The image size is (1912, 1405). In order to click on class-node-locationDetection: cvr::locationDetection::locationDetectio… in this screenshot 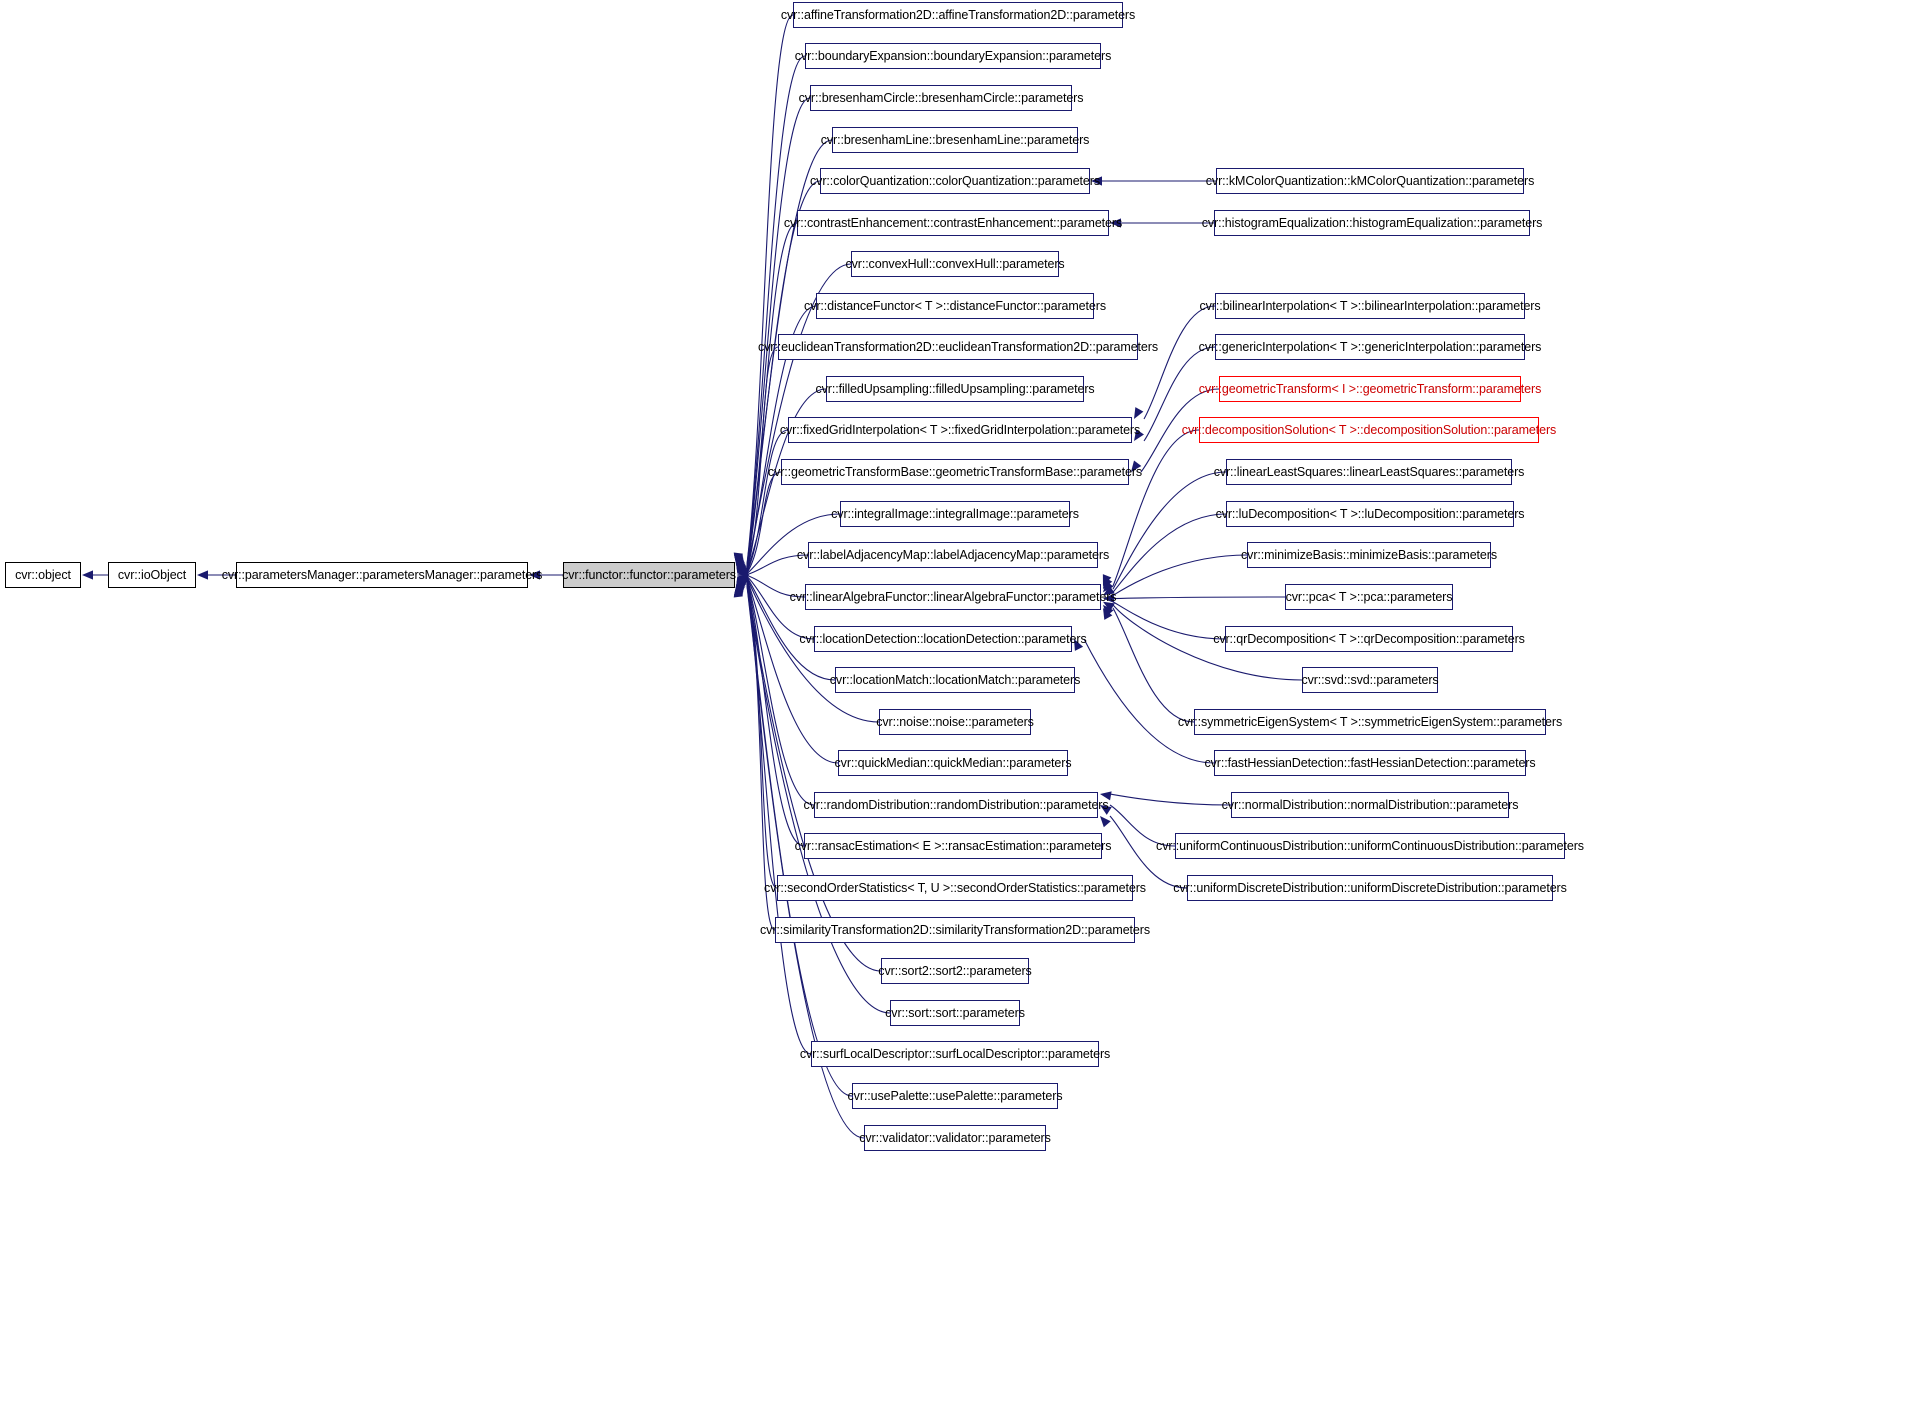, I will do `click(943, 639)`.